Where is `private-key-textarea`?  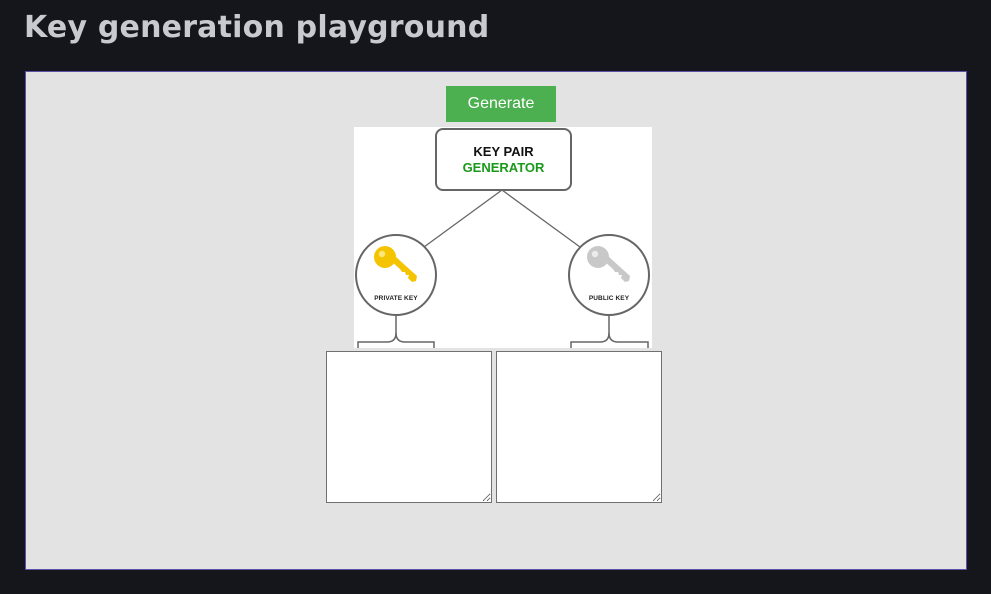 private-key-textarea is located at coordinates (409, 427).